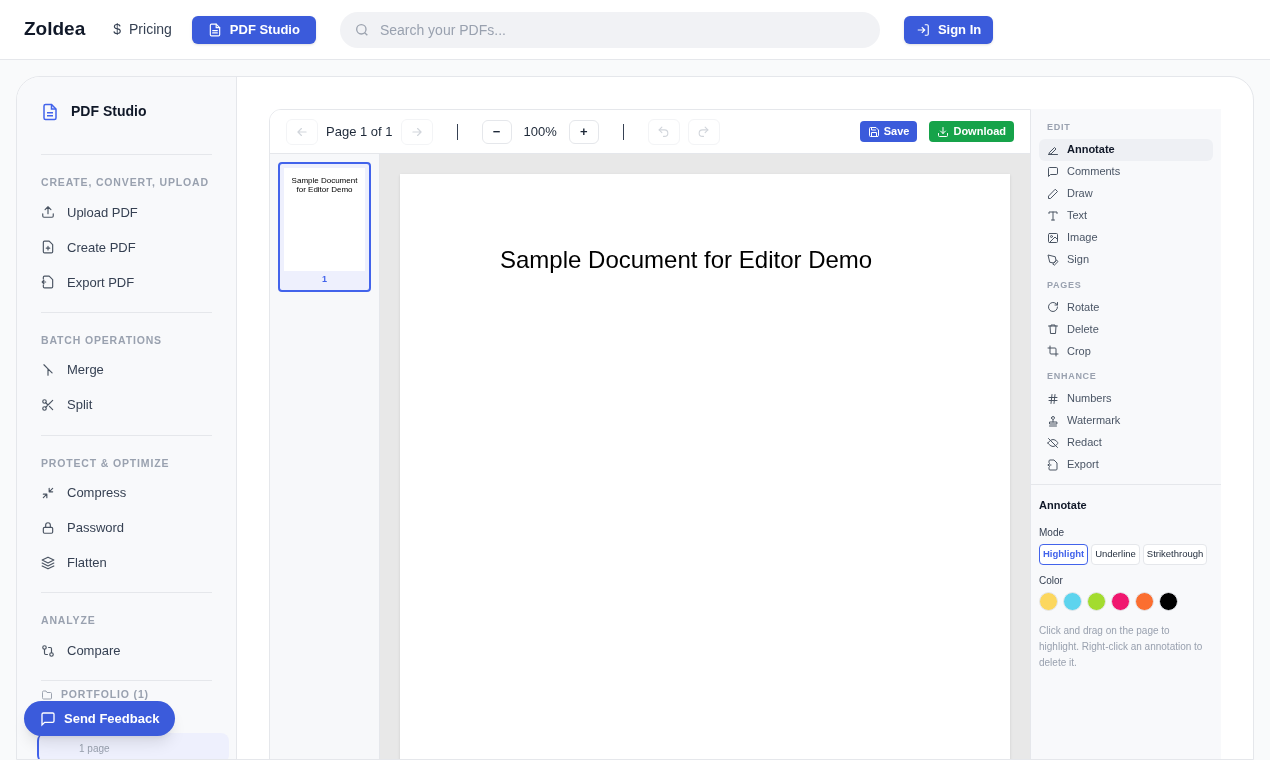  Describe the element at coordinates (126, 370) in the screenshot. I see `sidebar-item: Merge` at that location.